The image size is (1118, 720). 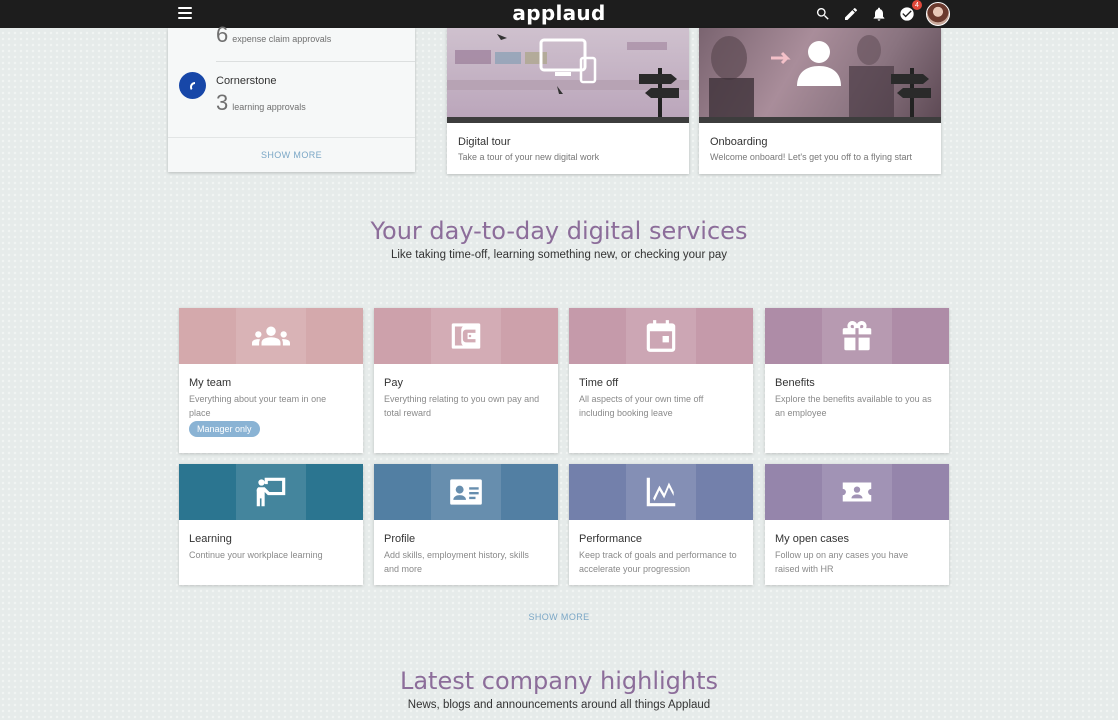 What do you see at coordinates (823, 14) in the screenshot?
I see `search-icon` at bounding box center [823, 14].